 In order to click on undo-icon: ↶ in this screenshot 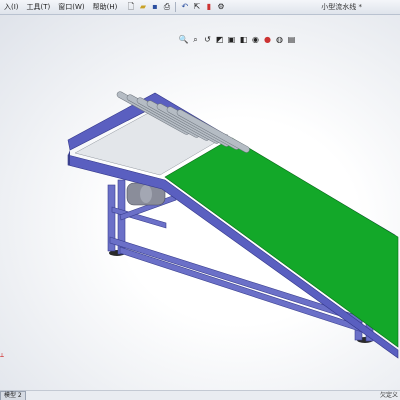, I will do `click(184, 7)`.